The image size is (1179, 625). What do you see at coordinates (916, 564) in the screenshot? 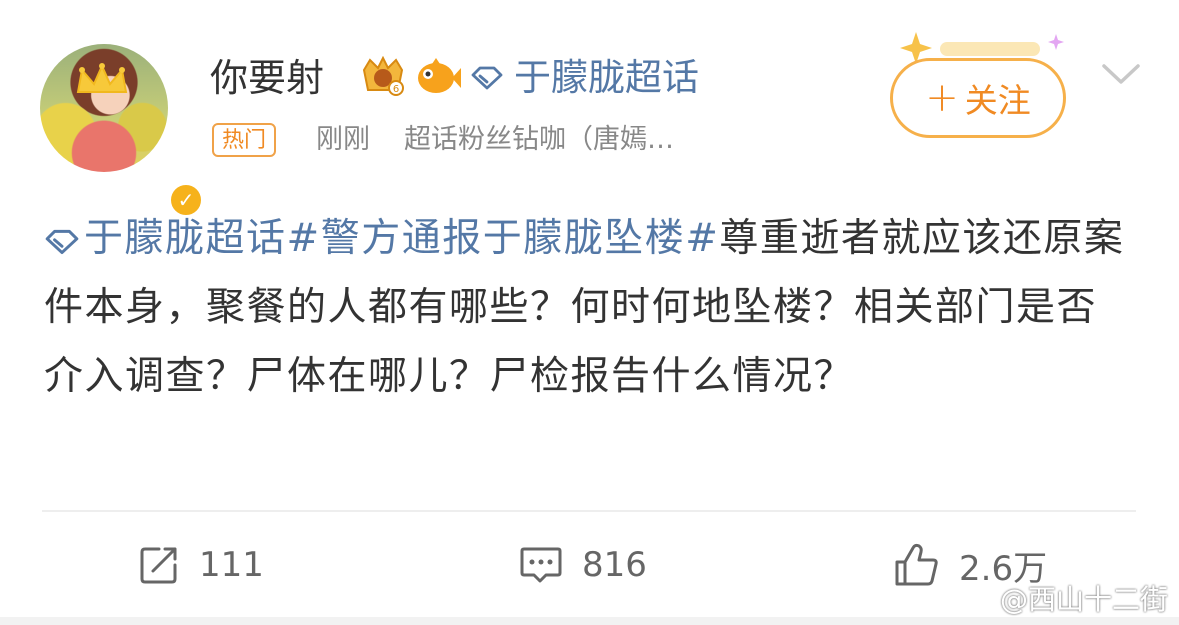
I see `thumbs-up-icon` at bounding box center [916, 564].